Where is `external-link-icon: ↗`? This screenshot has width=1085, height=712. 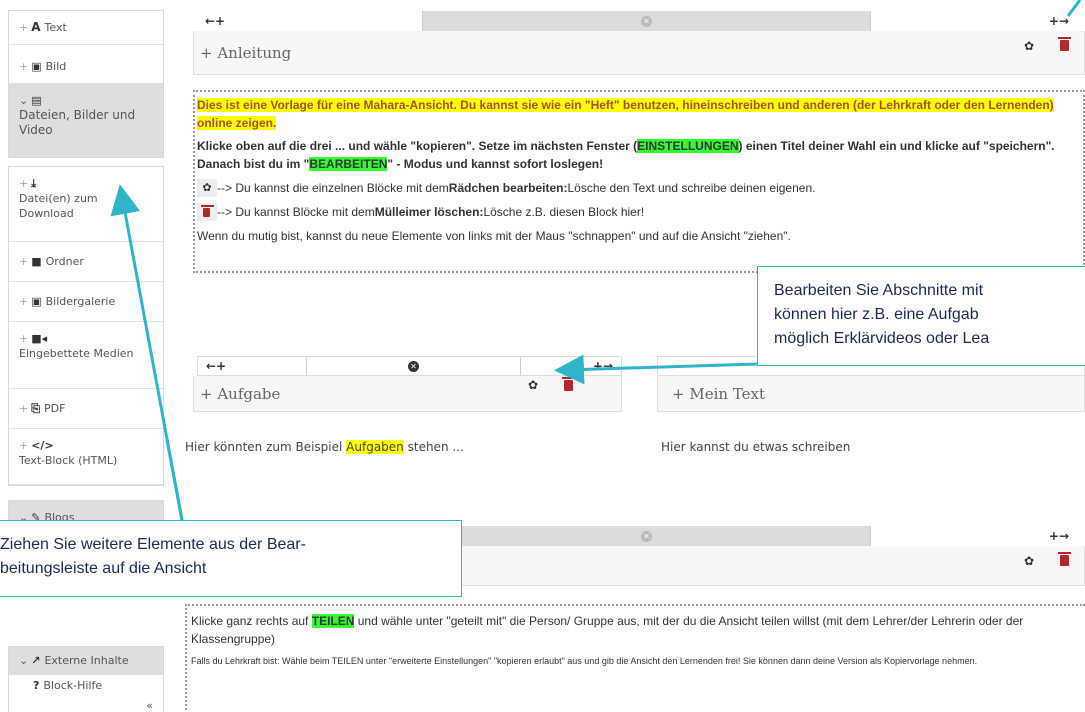 external-link-icon: ↗ is located at coordinates (36, 660).